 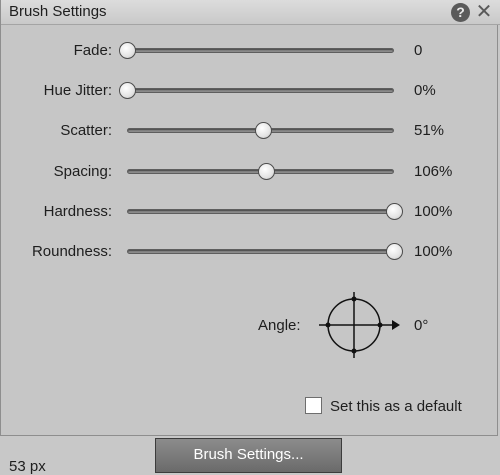 I want to click on scatter-slider, so click(x=260, y=130).